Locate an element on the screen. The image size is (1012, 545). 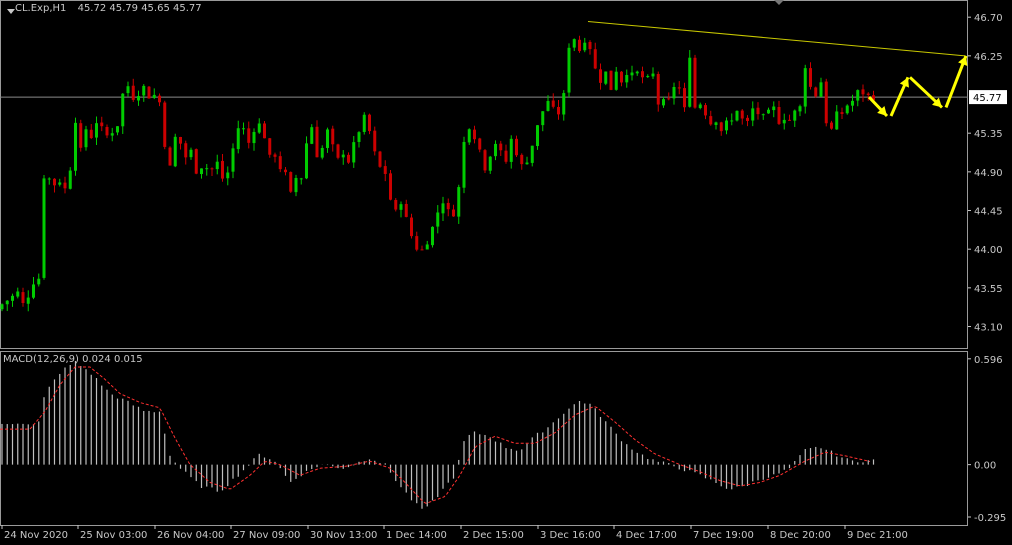
time-tick-label: 26 Nov 04:00 is located at coordinates (190, 535).